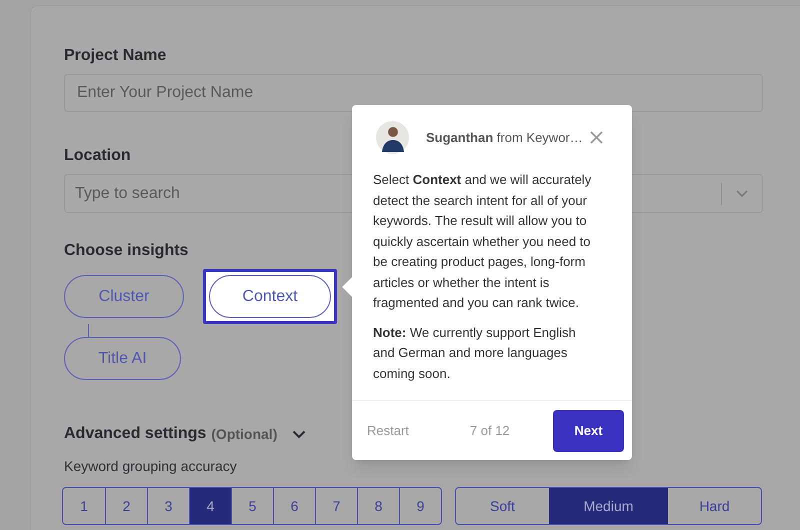 Image resolution: width=800 pixels, height=530 pixels. I want to click on field-label: Choose insights, so click(126, 251).